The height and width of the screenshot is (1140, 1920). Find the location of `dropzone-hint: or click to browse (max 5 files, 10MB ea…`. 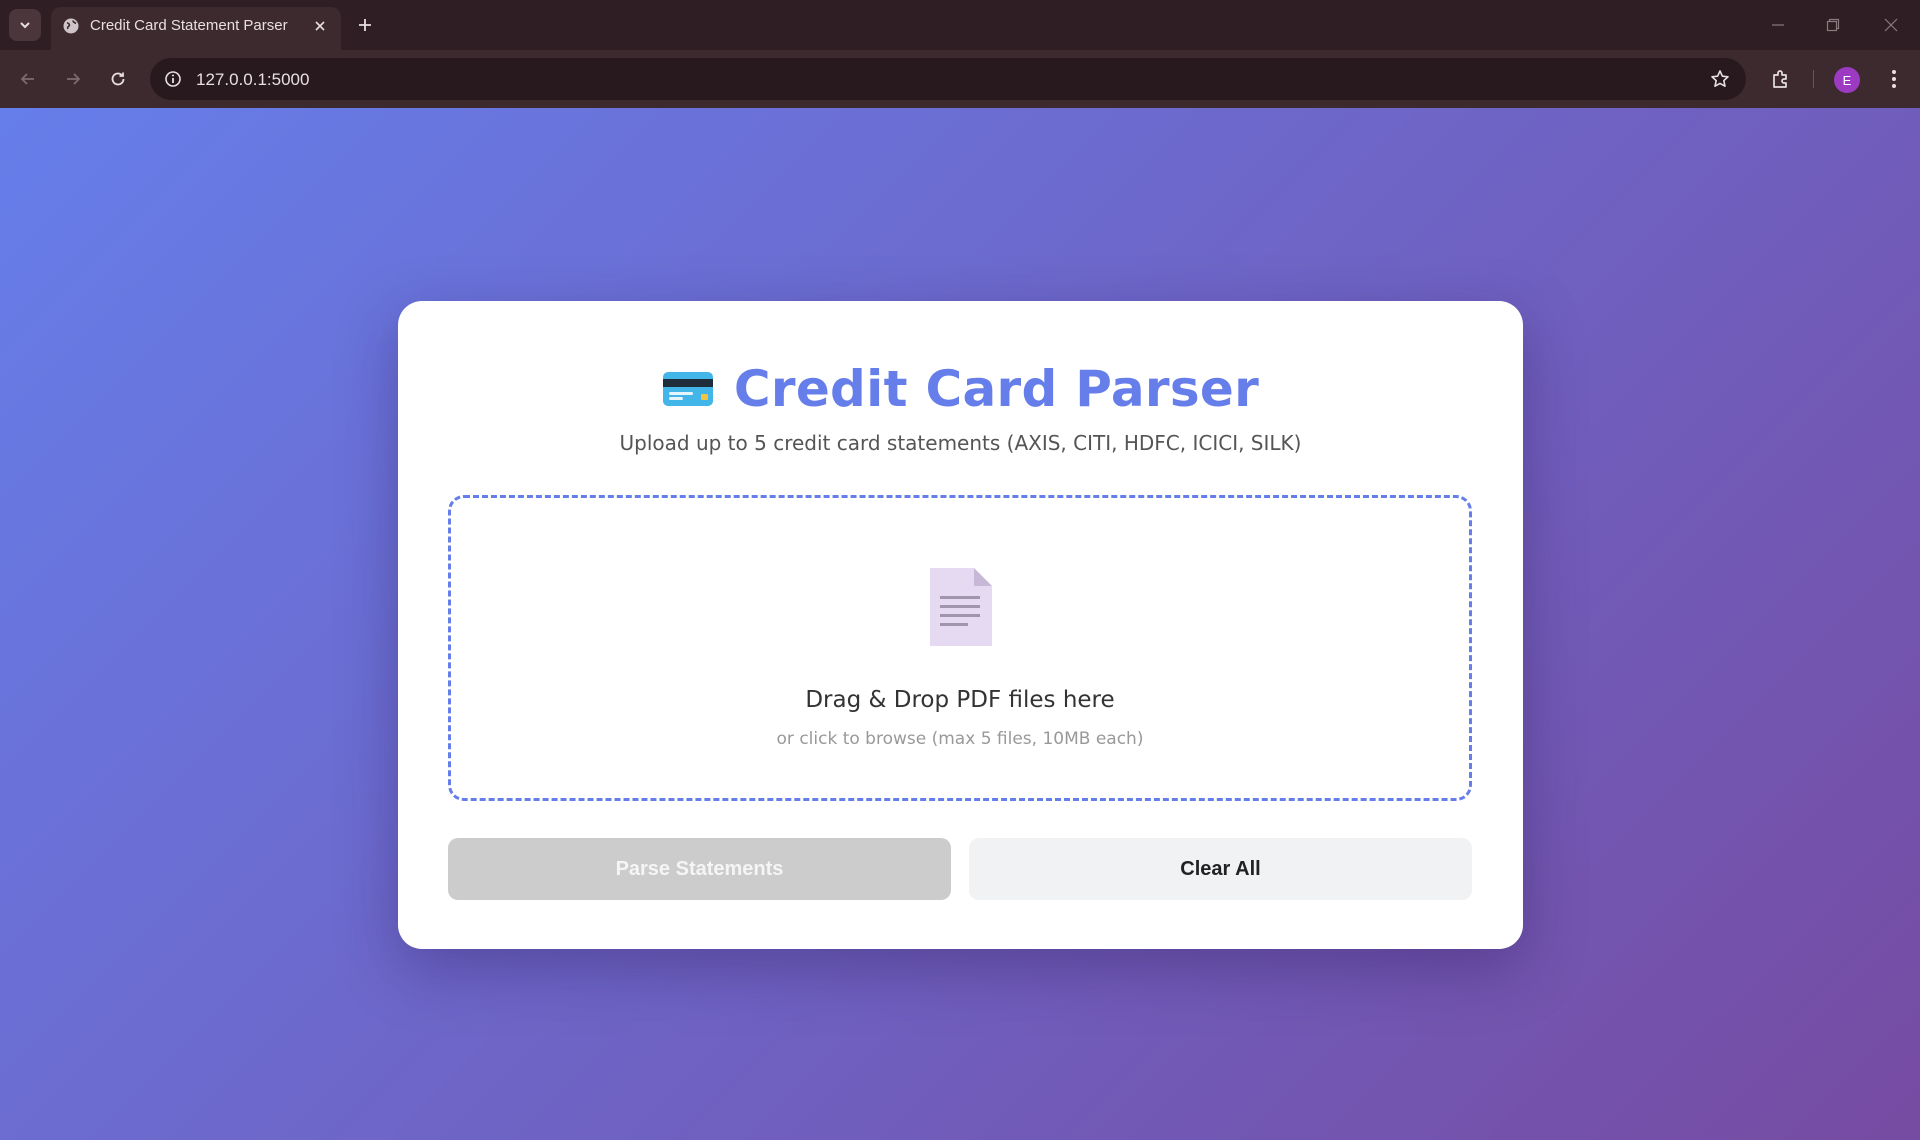

dropzone-hint: or click to browse (max 5 files, 10MB ea… is located at coordinates (960, 739).